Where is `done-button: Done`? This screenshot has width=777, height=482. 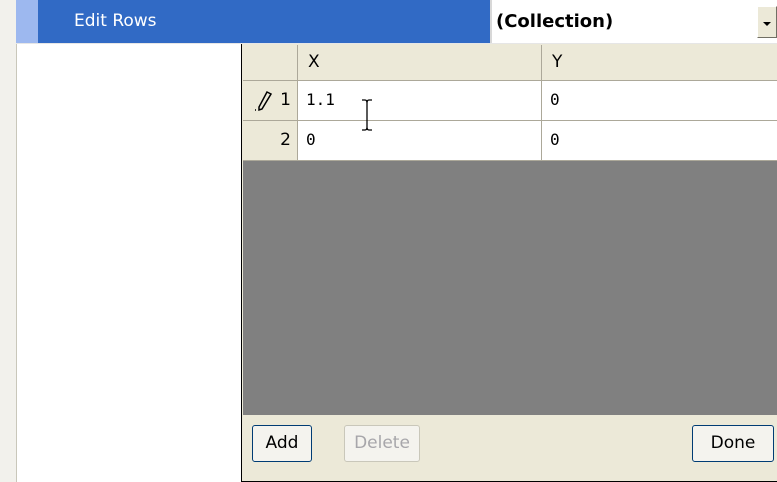 done-button: Done is located at coordinates (733, 443).